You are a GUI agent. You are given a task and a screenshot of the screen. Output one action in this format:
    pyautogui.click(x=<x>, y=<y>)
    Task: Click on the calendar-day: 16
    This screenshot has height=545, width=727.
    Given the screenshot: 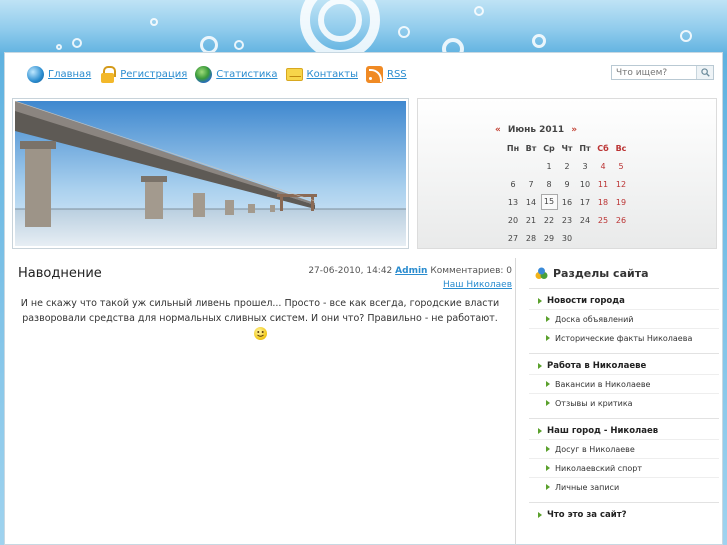 What is the action you would take?
    pyautogui.click(x=567, y=202)
    